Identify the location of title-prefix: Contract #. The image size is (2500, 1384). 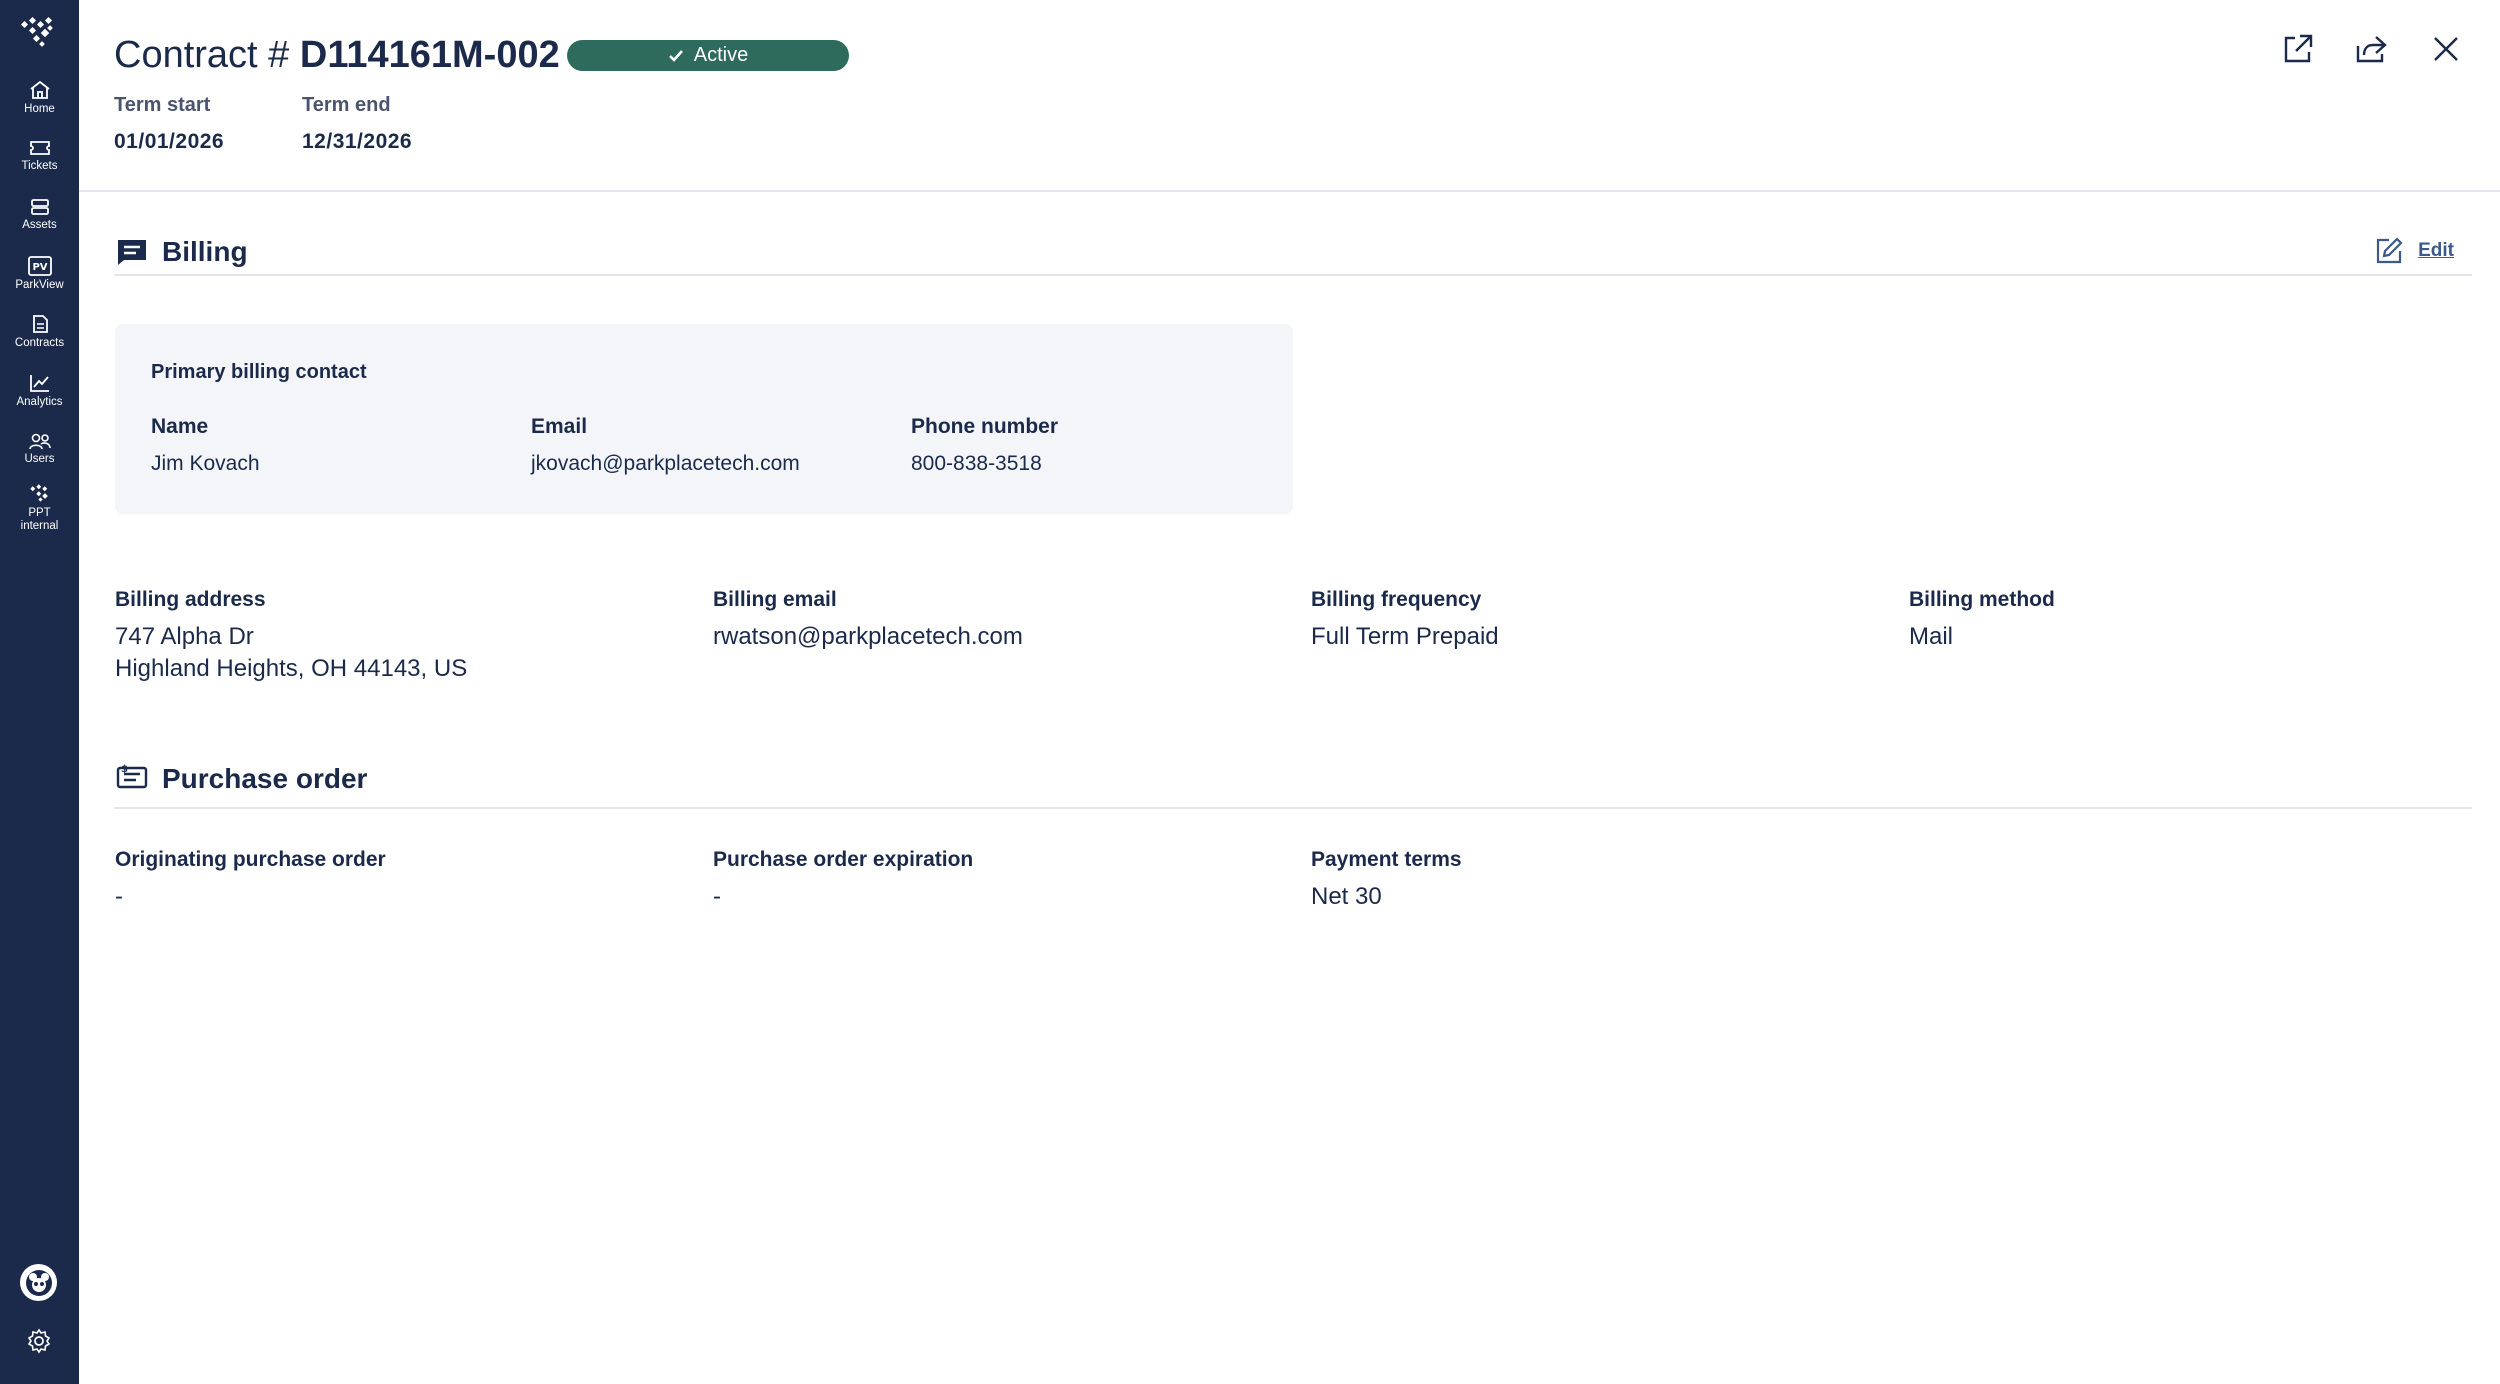
(207, 55).